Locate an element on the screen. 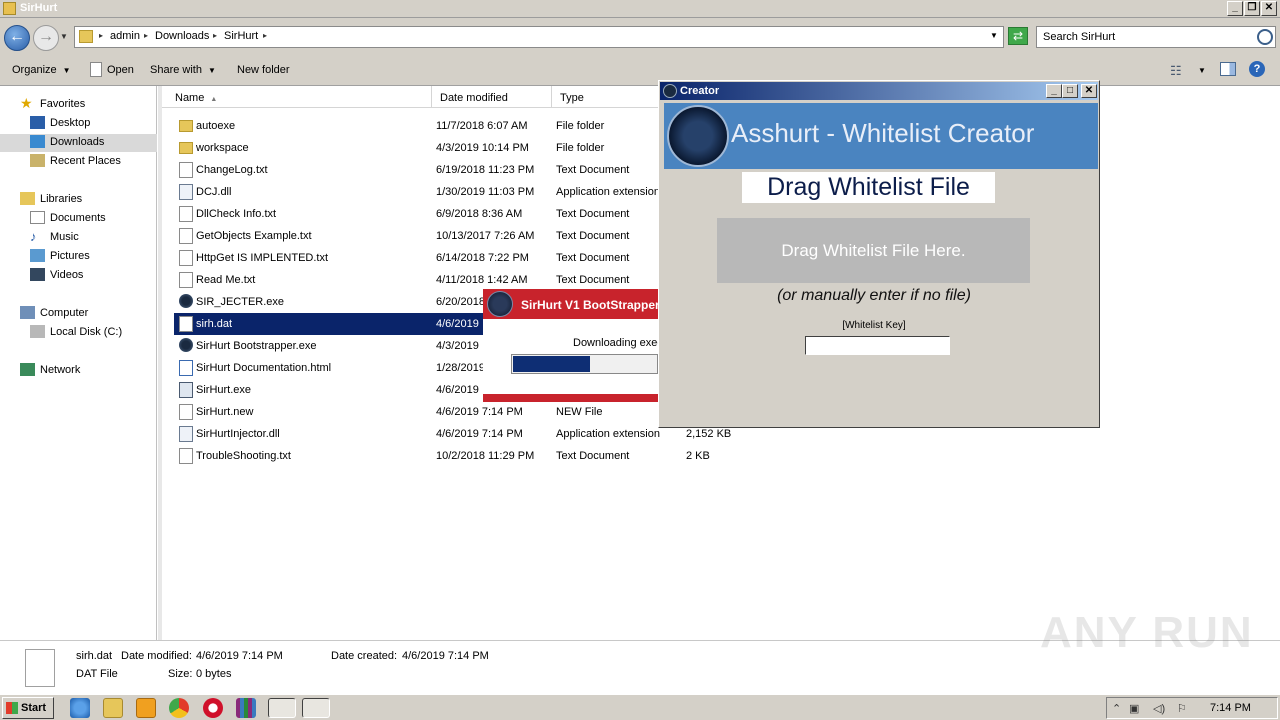 This screenshot has width=1280, height=720. nav-libraries: Libraries is located at coordinates (50, 200).